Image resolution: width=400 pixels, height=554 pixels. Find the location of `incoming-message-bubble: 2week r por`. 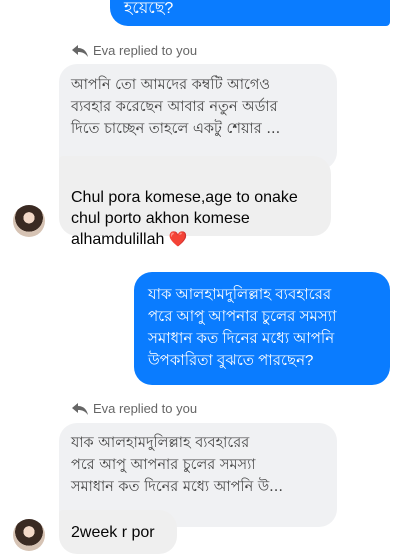

incoming-message-bubble: 2week r por is located at coordinates (118, 532).